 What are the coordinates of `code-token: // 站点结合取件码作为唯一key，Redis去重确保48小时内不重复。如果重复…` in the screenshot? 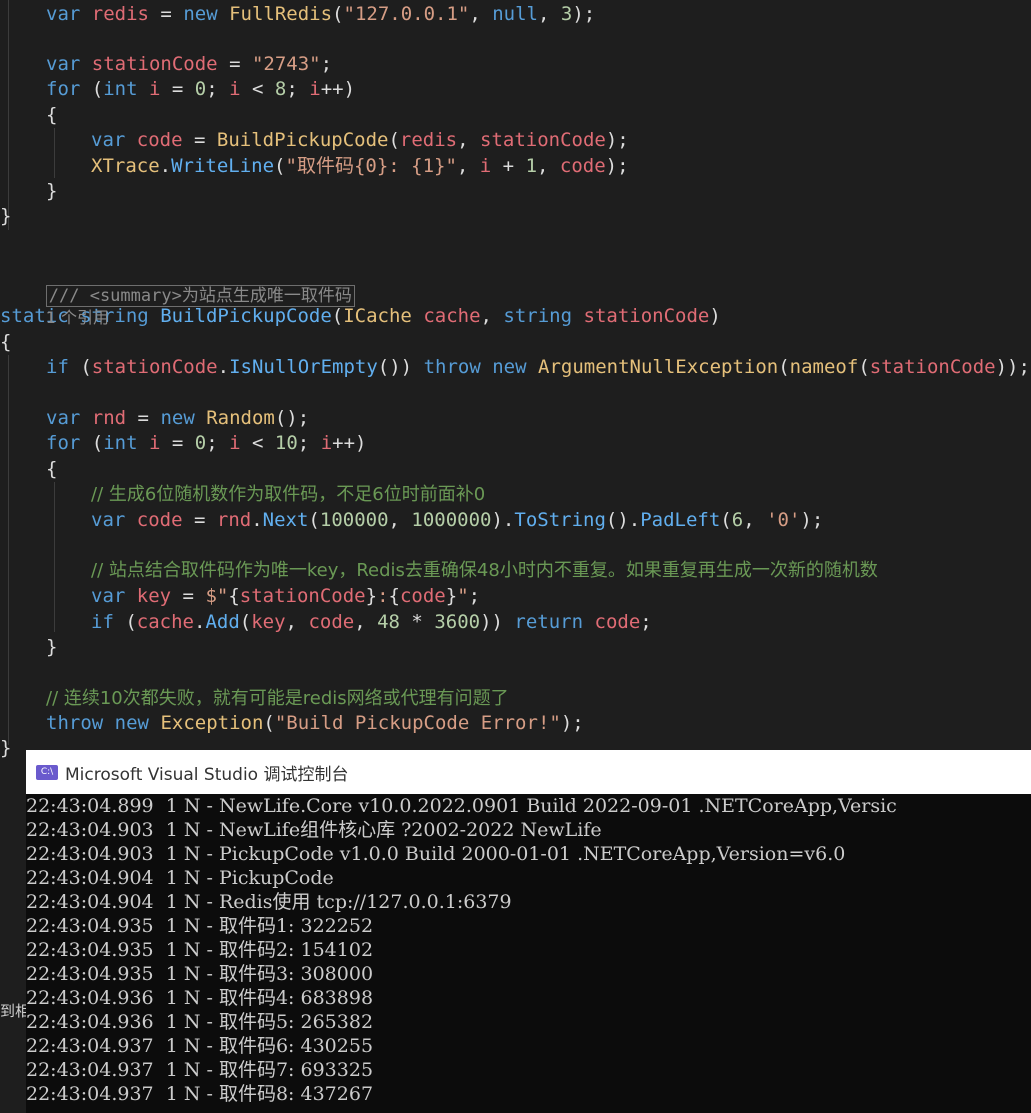 It's located at (484, 570).